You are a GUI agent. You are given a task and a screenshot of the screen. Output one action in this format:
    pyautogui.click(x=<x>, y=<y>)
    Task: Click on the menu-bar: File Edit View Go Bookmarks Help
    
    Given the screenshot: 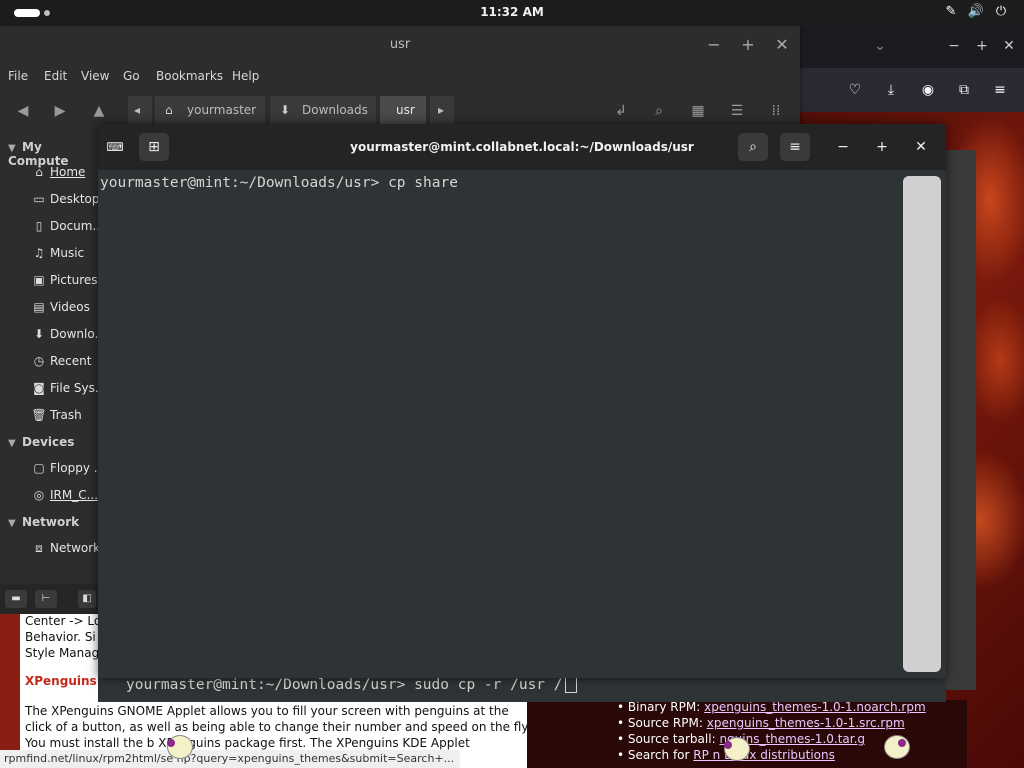 What is the action you would take?
    pyautogui.click(x=400, y=76)
    